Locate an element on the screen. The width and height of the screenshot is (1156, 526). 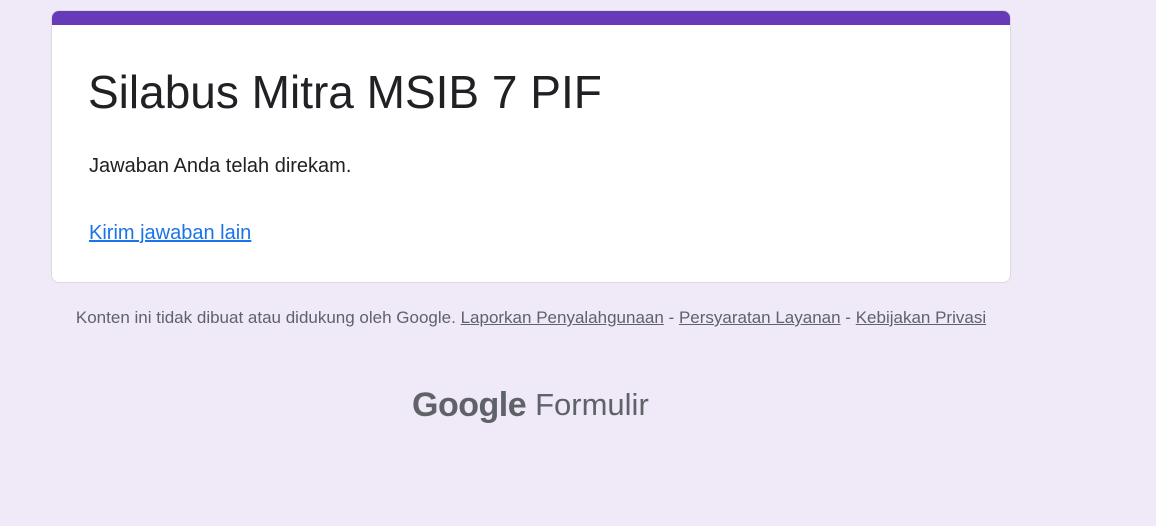
form-title: Silabus Mitra MSIB 7 PIF is located at coordinates (345, 92).